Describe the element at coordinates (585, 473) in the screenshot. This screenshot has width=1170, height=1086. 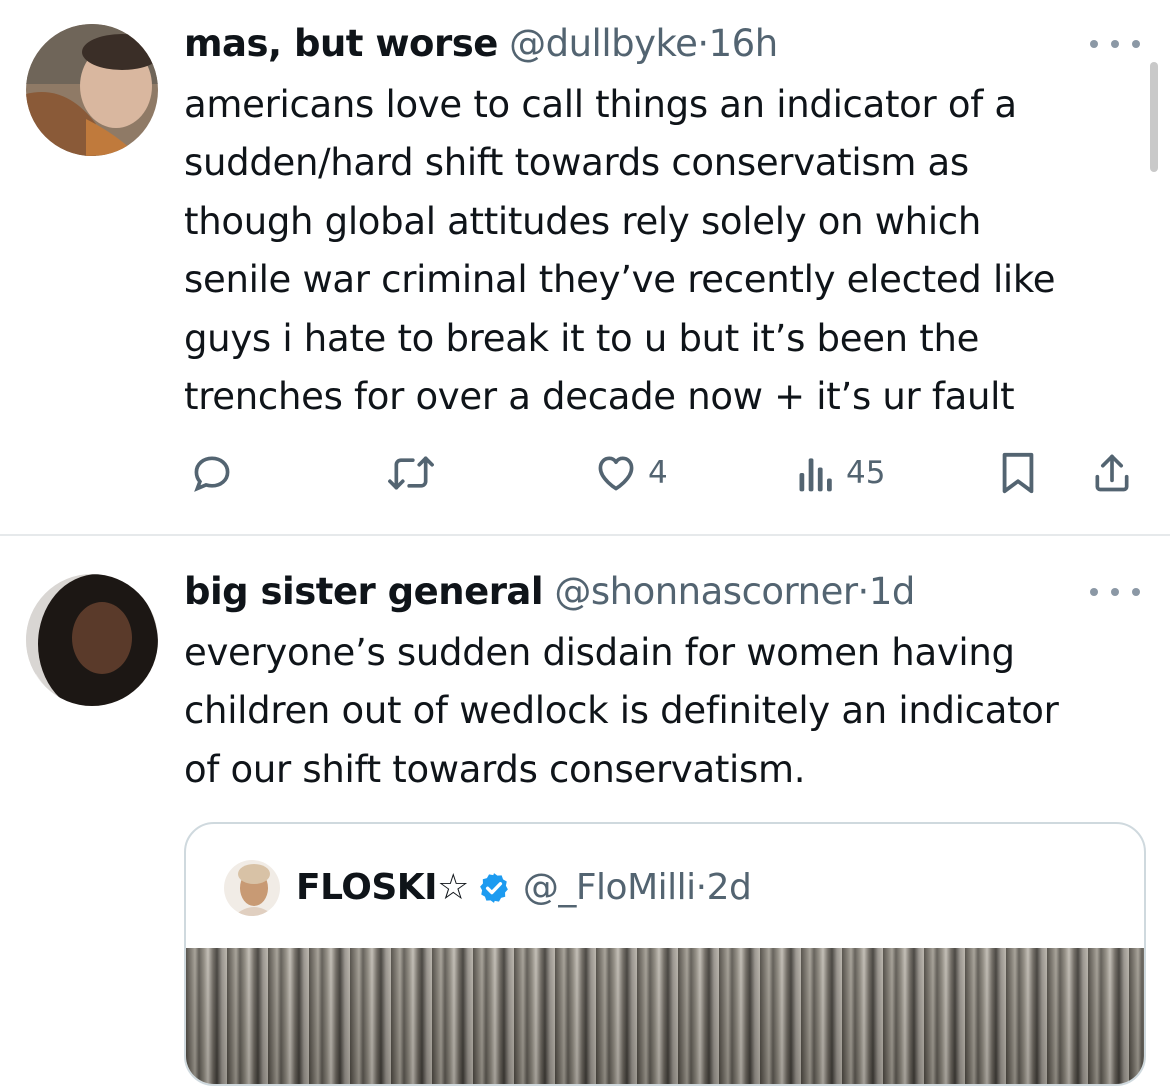
I see `action-bar: 4 45` at that location.